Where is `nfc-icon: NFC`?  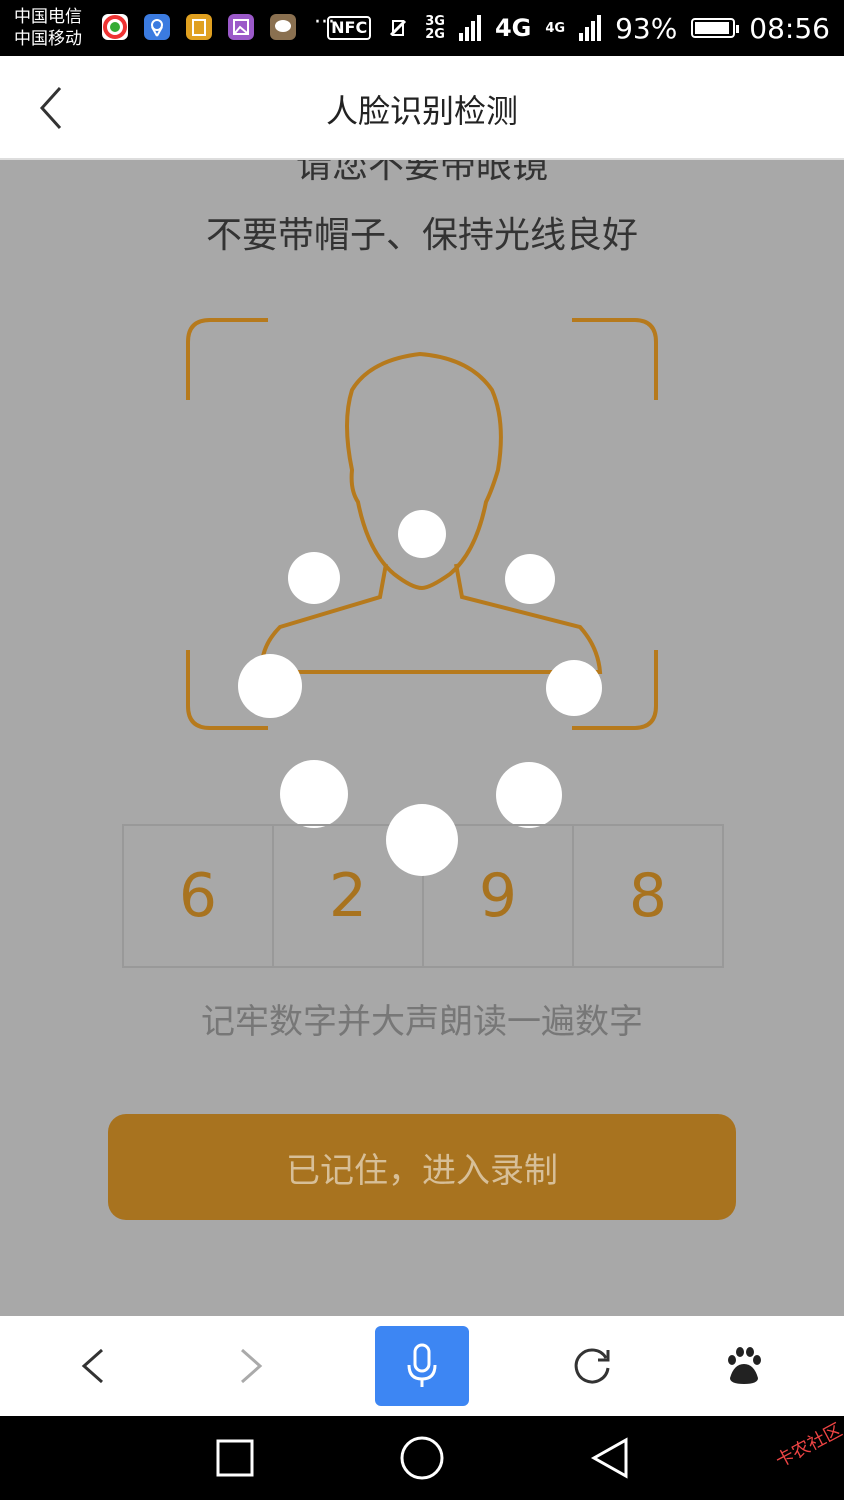
nfc-icon: NFC is located at coordinates (349, 28).